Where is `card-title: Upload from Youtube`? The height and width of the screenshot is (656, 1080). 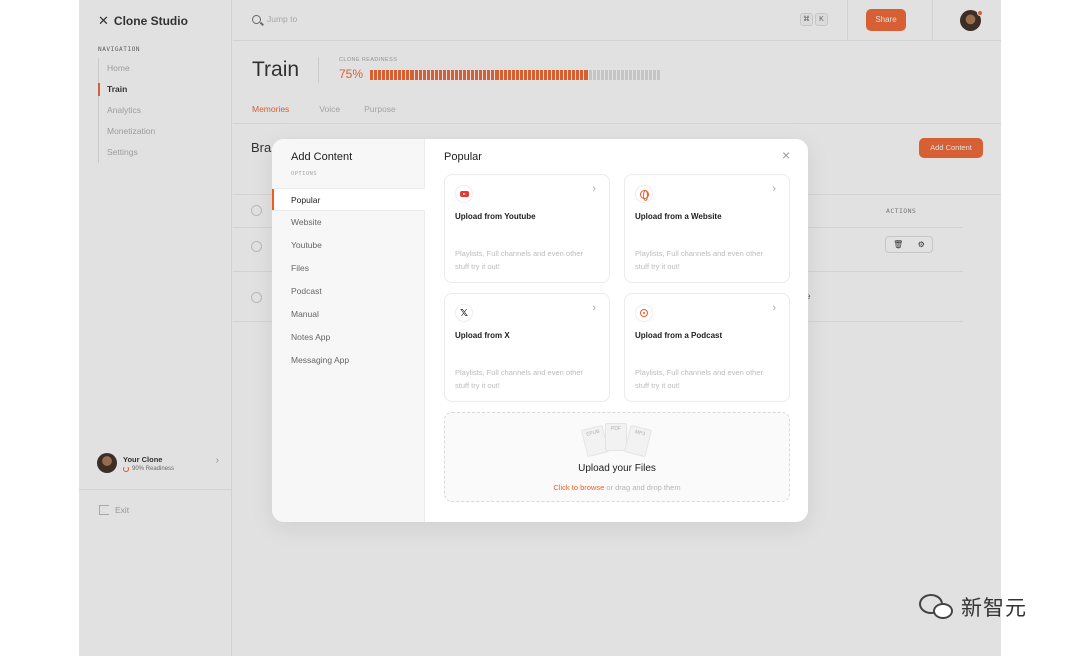
card-title: Upload from Youtube is located at coordinates (495, 216).